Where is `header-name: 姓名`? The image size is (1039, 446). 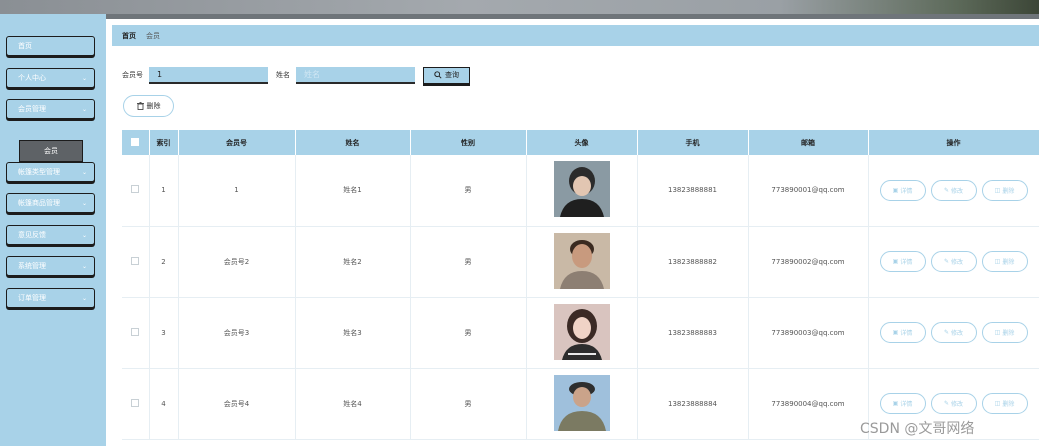 header-name: 姓名 is located at coordinates (353, 142).